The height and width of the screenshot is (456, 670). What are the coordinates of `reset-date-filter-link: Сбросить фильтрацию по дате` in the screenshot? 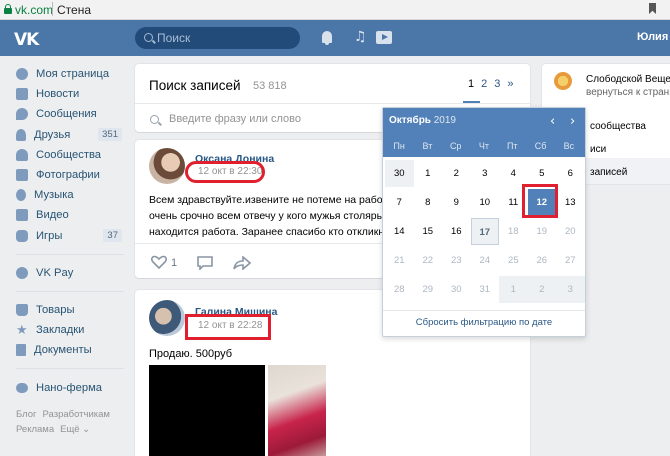 It's located at (484, 323).